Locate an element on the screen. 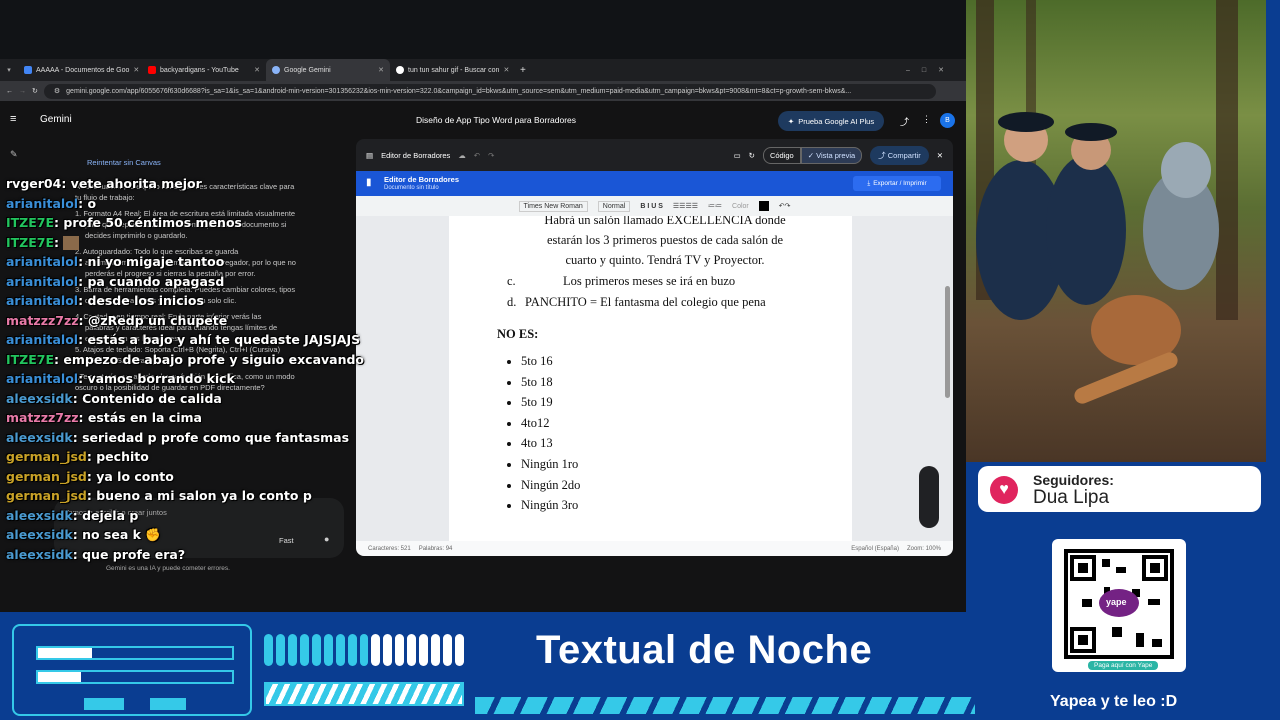 This screenshot has height=720, width=1280. list-marker: d. is located at coordinates (512, 302).